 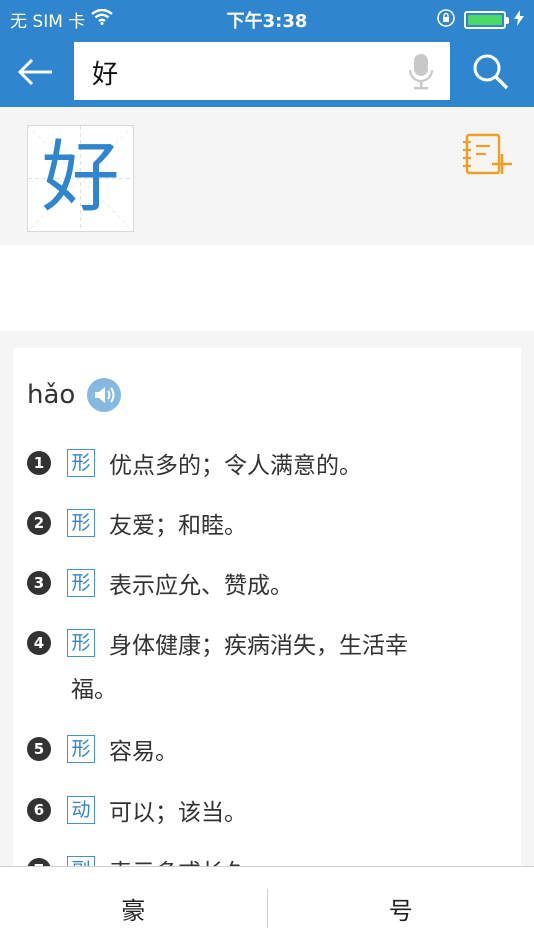 What do you see at coordinates (488, 155) in the screenshot?
I see `add-to-notebook-icon` at bounding box center [488, 155].